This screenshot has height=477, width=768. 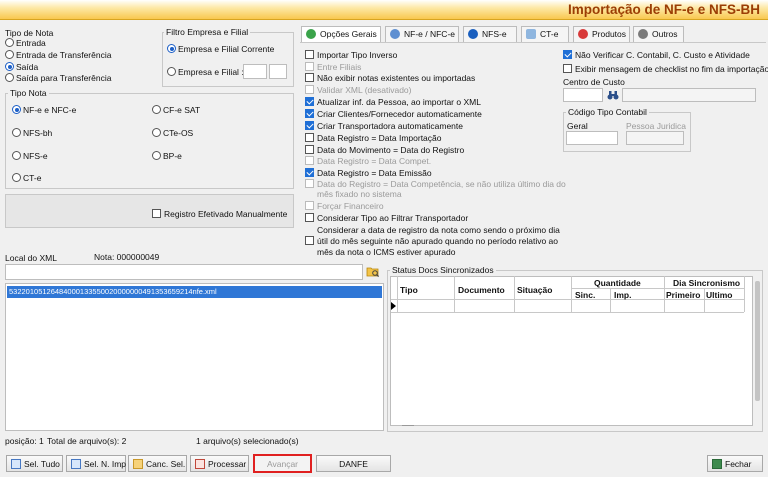 What do you see at coordinates (167, 156) in the screenshot?
I see `radio-bp-e: BP-e` at bounding box center [167, 156].